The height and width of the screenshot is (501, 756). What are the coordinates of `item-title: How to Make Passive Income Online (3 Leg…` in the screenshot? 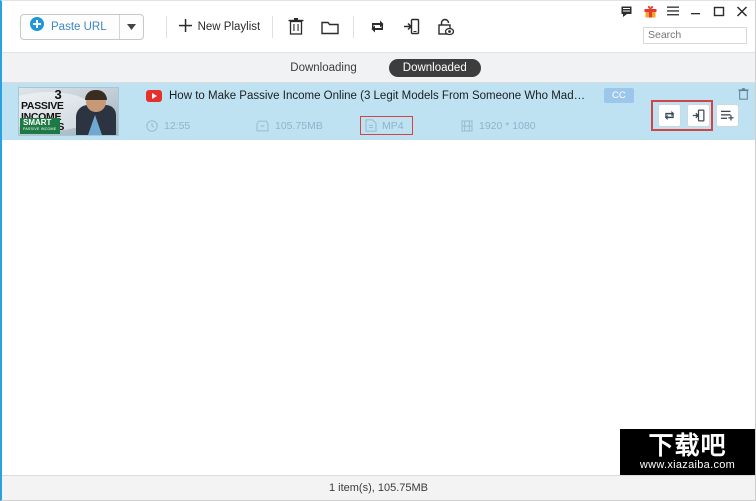 It's located at (379, 96).